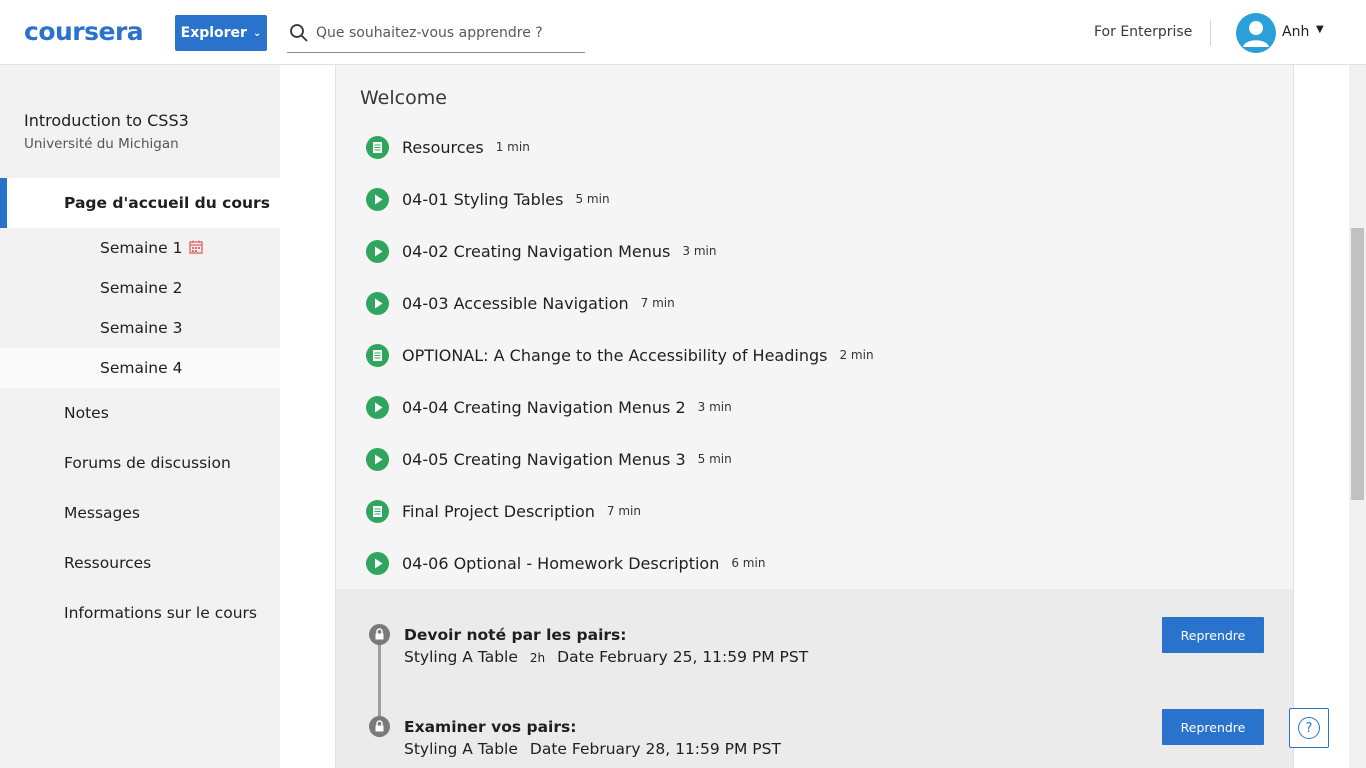 The width and height of the screenshot is (1366, 768). I want to click on coursera-logo: coursera, so click(84, 31).